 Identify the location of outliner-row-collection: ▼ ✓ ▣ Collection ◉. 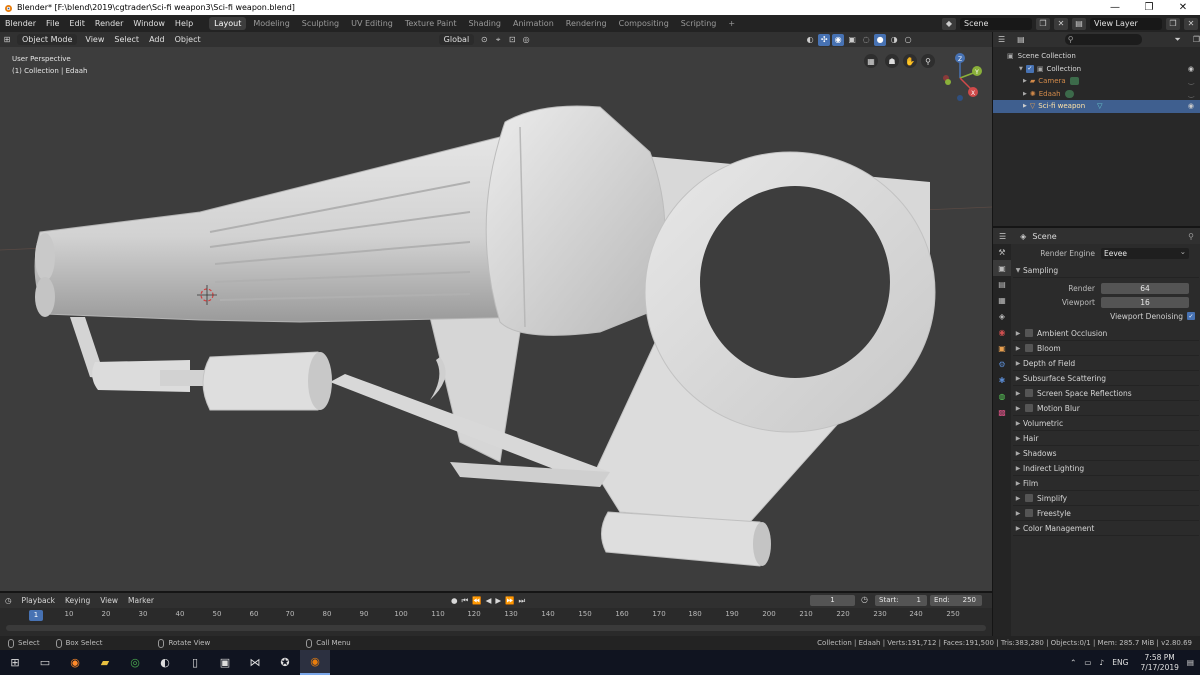
(1096, 69).